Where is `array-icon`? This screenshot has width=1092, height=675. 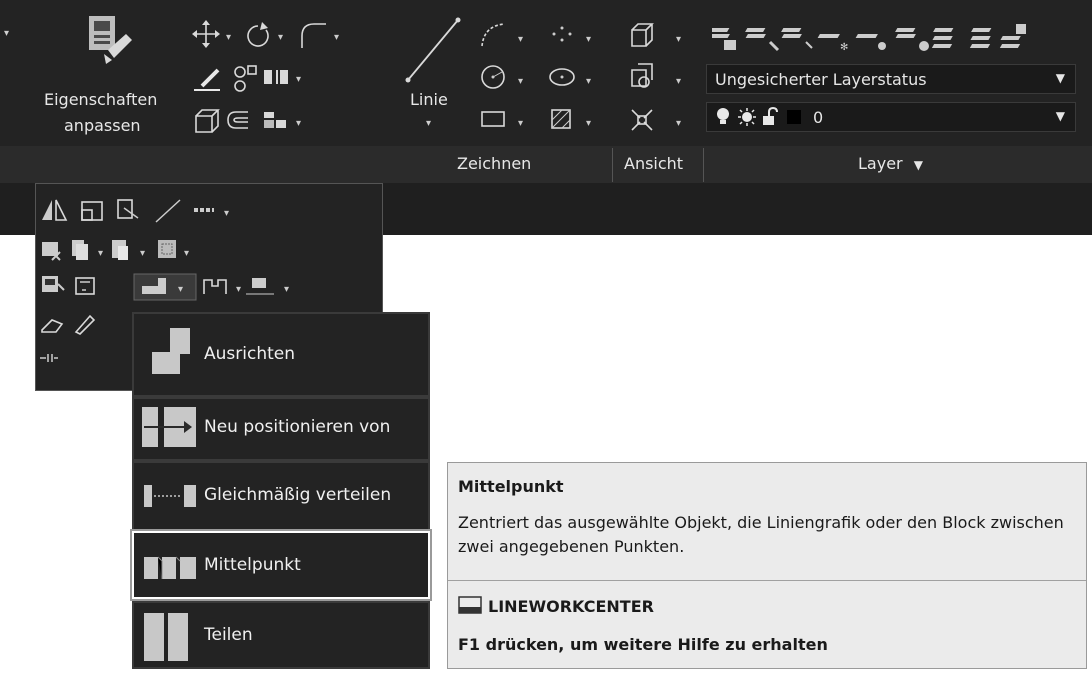 array-icon is located at coordinates (275, 120).